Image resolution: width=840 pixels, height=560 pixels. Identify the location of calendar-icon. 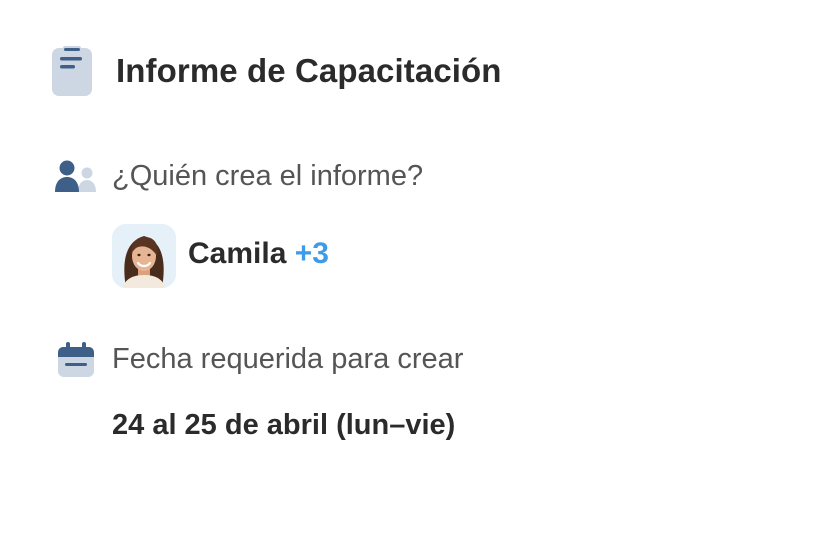
(76, 360).